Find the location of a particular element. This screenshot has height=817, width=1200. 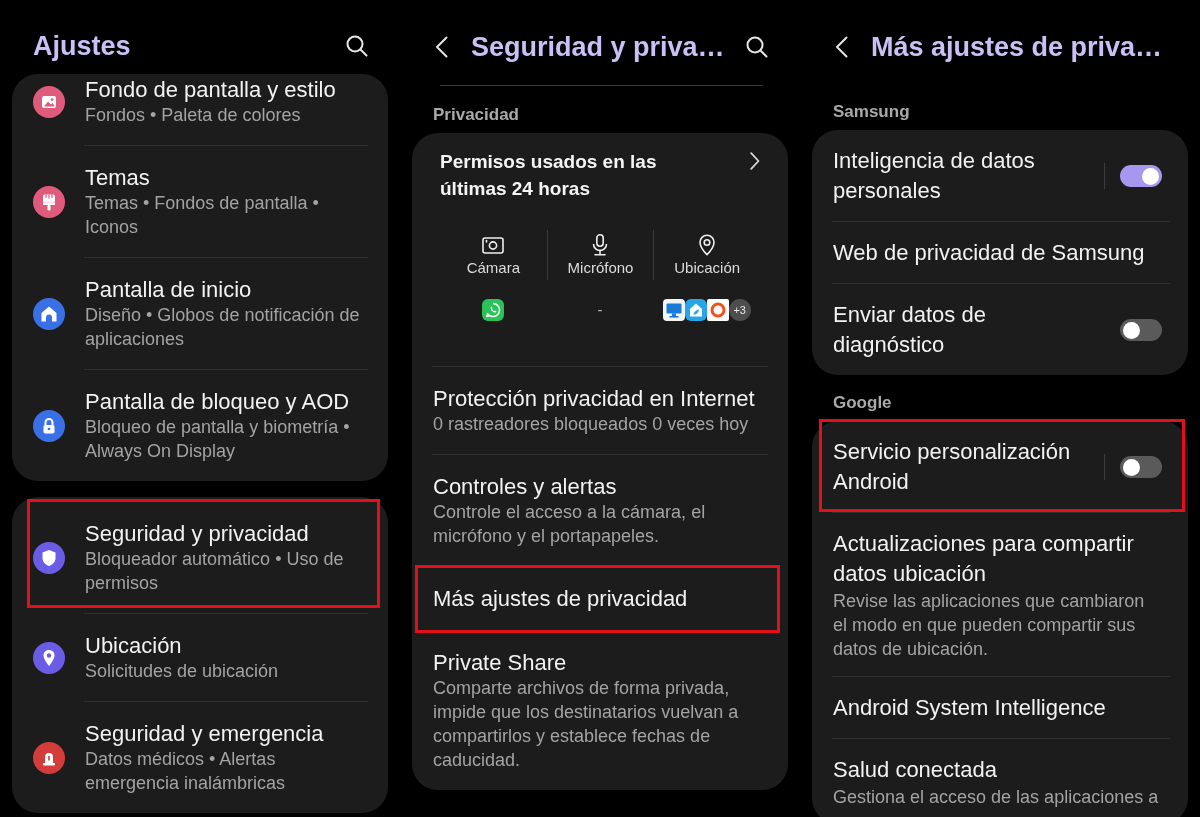

item-title: Pantalla de inicio is located at coordinates (227, 289).